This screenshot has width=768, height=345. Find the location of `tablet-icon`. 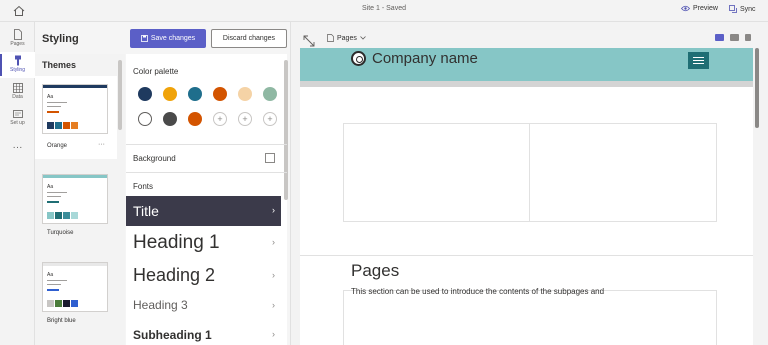

tablet-icon is located at coordinates (734, 37).